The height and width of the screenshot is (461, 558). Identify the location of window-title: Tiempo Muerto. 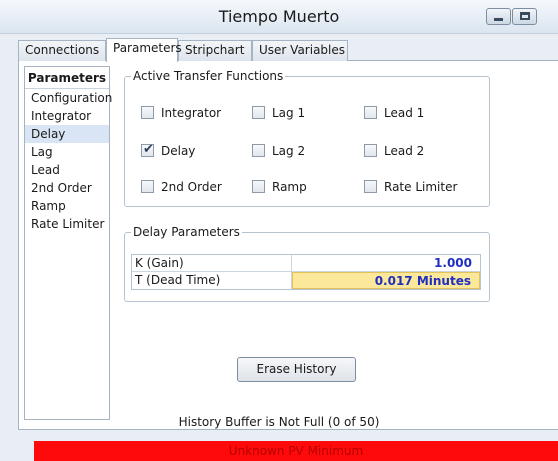
(279, 16).